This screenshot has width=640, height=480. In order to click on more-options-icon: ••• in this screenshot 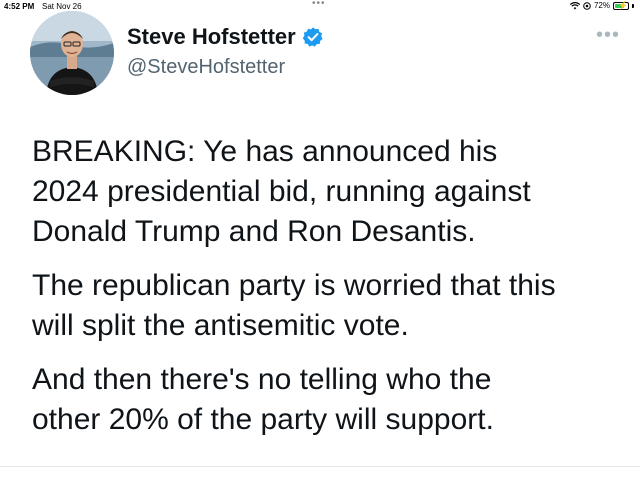, I will do `click(608, 35)`.